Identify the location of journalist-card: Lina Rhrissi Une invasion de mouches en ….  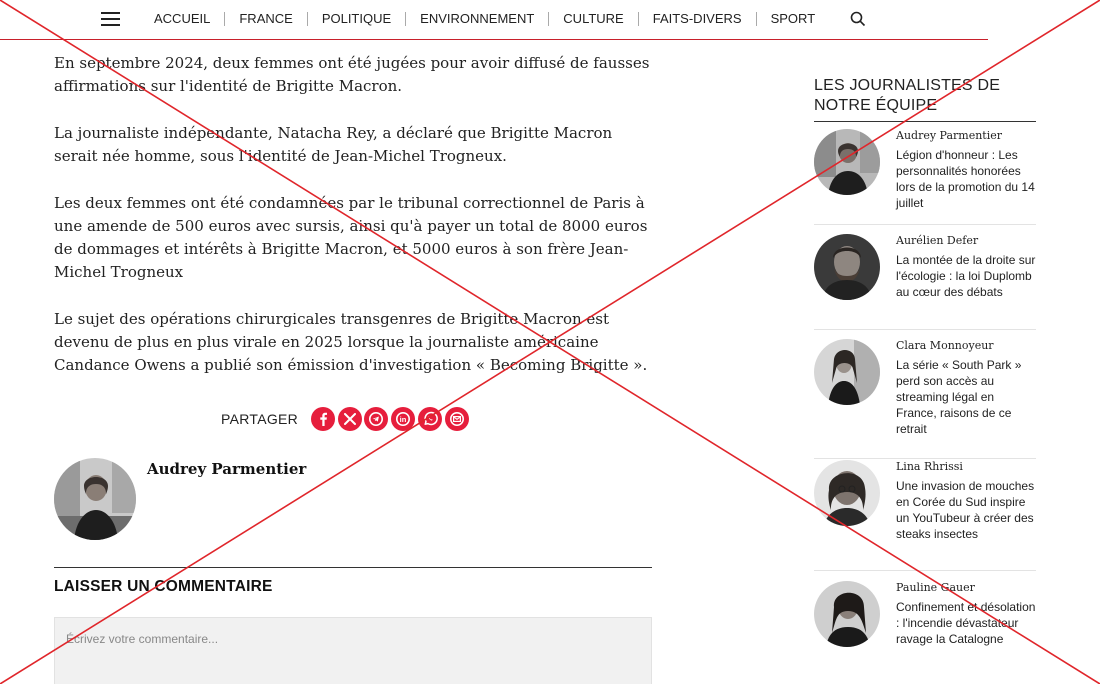
(925, 515).